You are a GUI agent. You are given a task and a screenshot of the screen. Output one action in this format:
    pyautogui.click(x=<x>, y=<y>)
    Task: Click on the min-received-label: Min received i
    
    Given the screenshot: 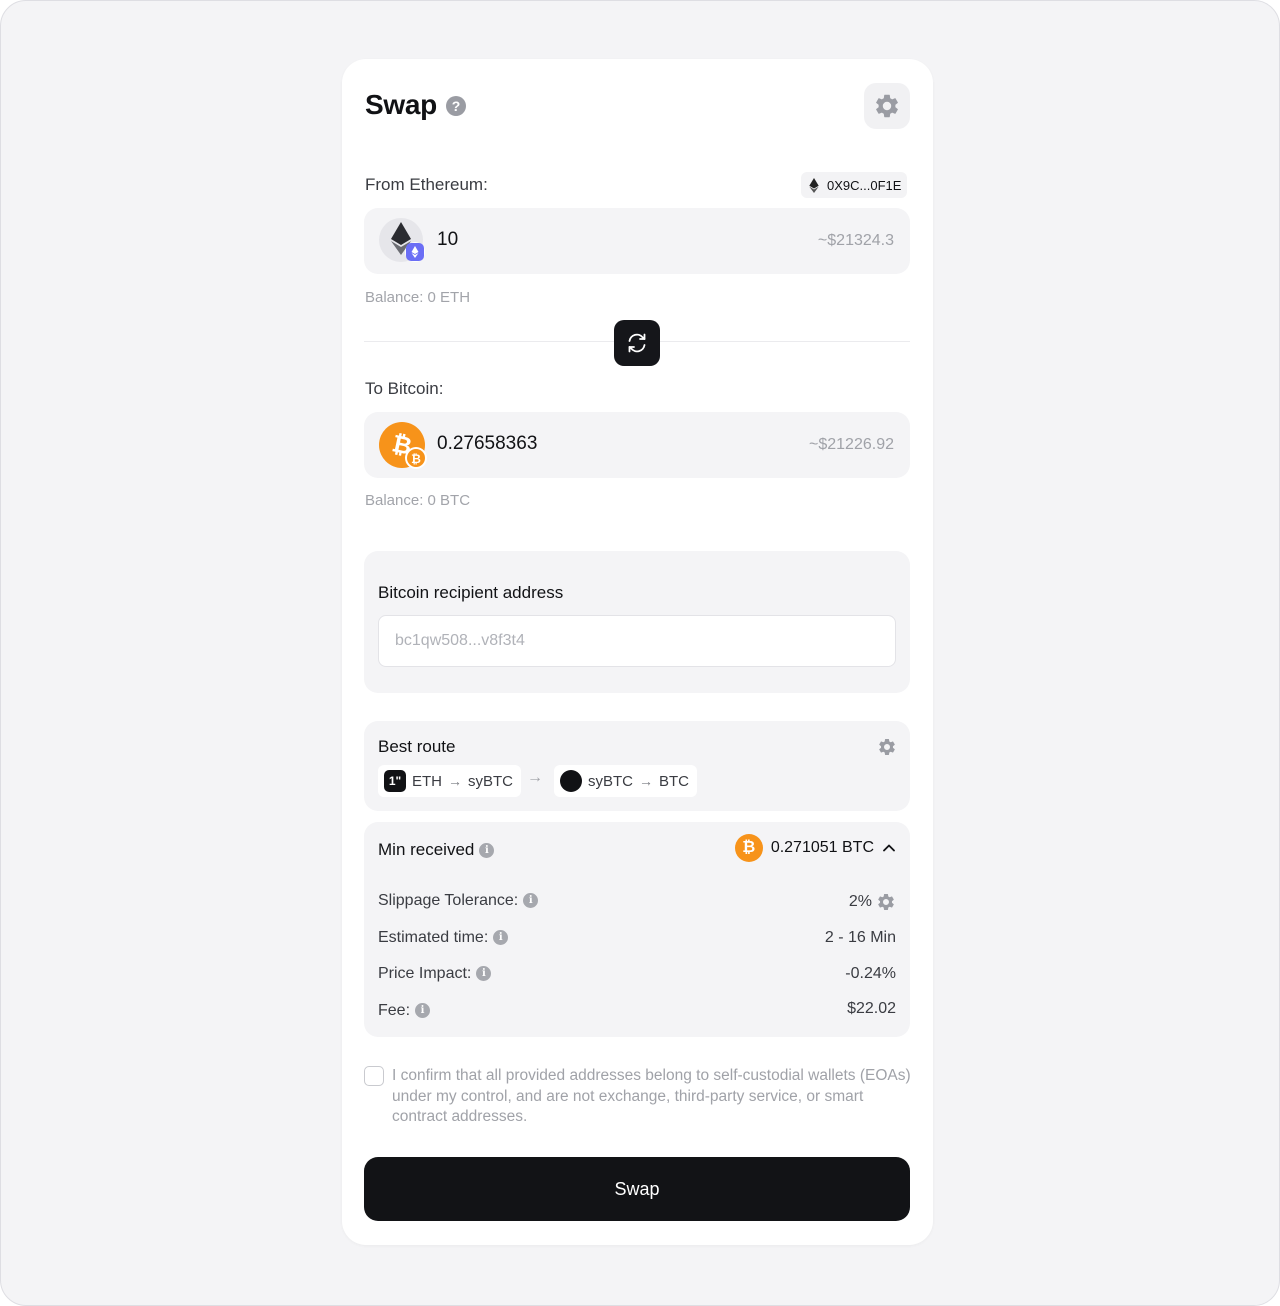 What is the action you would take?
    pyautogui.click(x=436, y=850)
    